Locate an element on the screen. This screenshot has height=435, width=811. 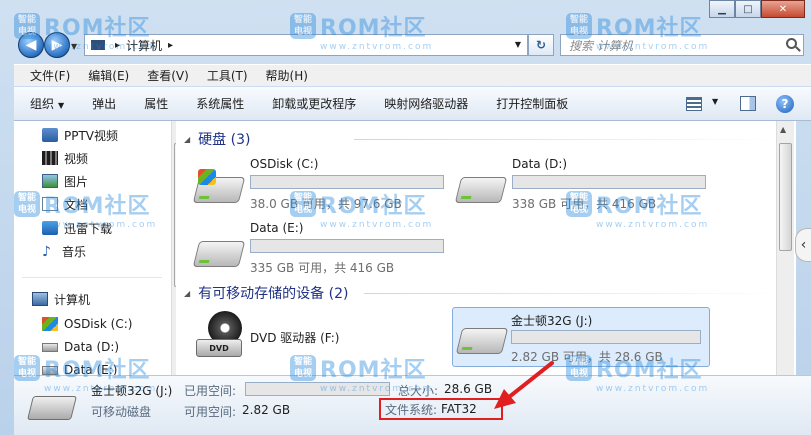
nav-item-computer: 计算机 is located at coordinates (61, 299).